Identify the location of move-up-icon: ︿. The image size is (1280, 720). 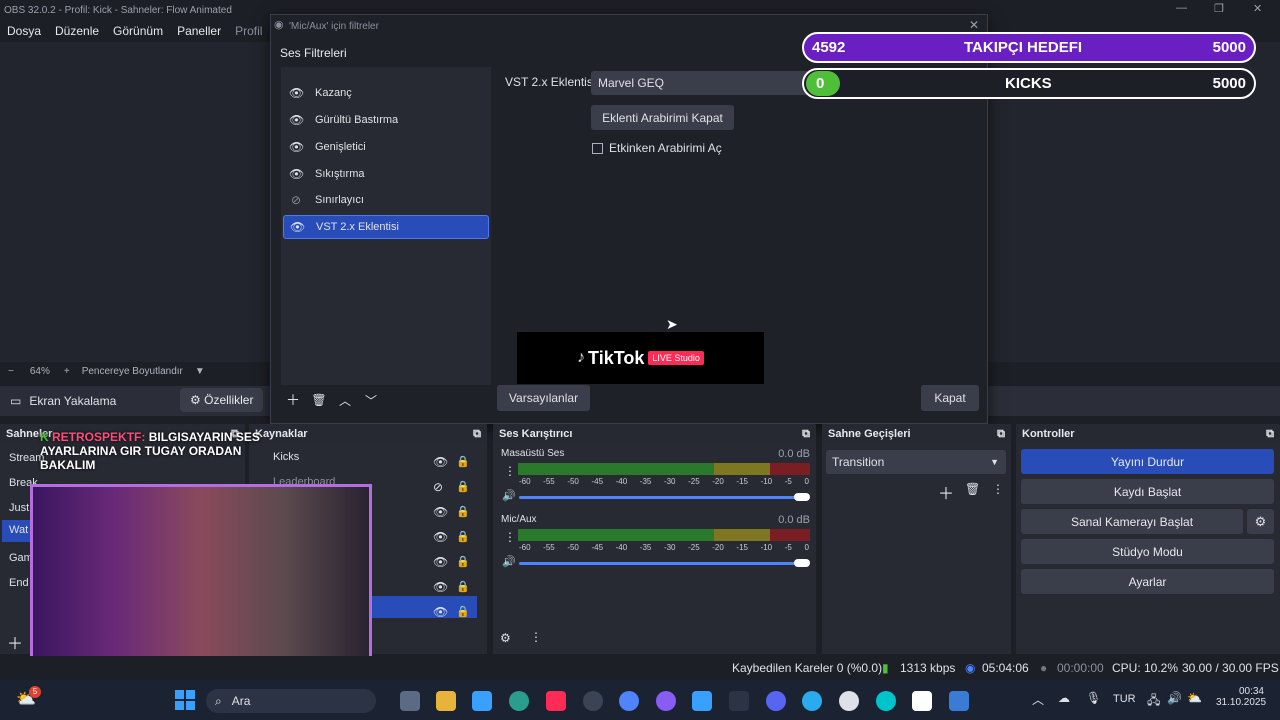
(345, 400).